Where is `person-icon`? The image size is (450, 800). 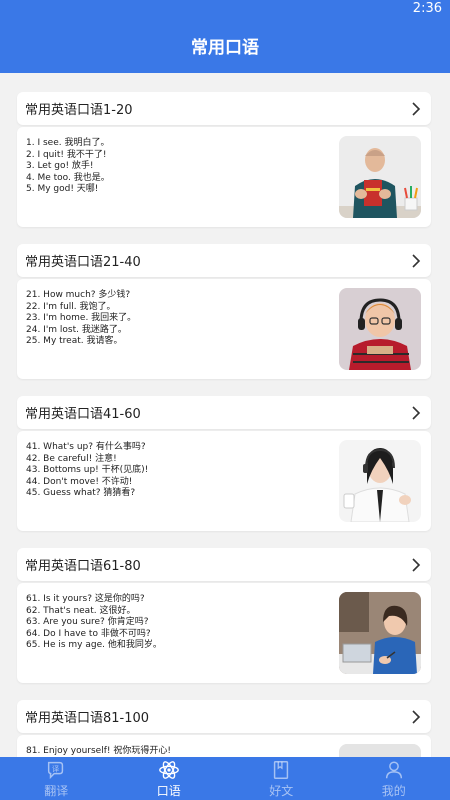 person-icon is located at coordinates (393, 769).